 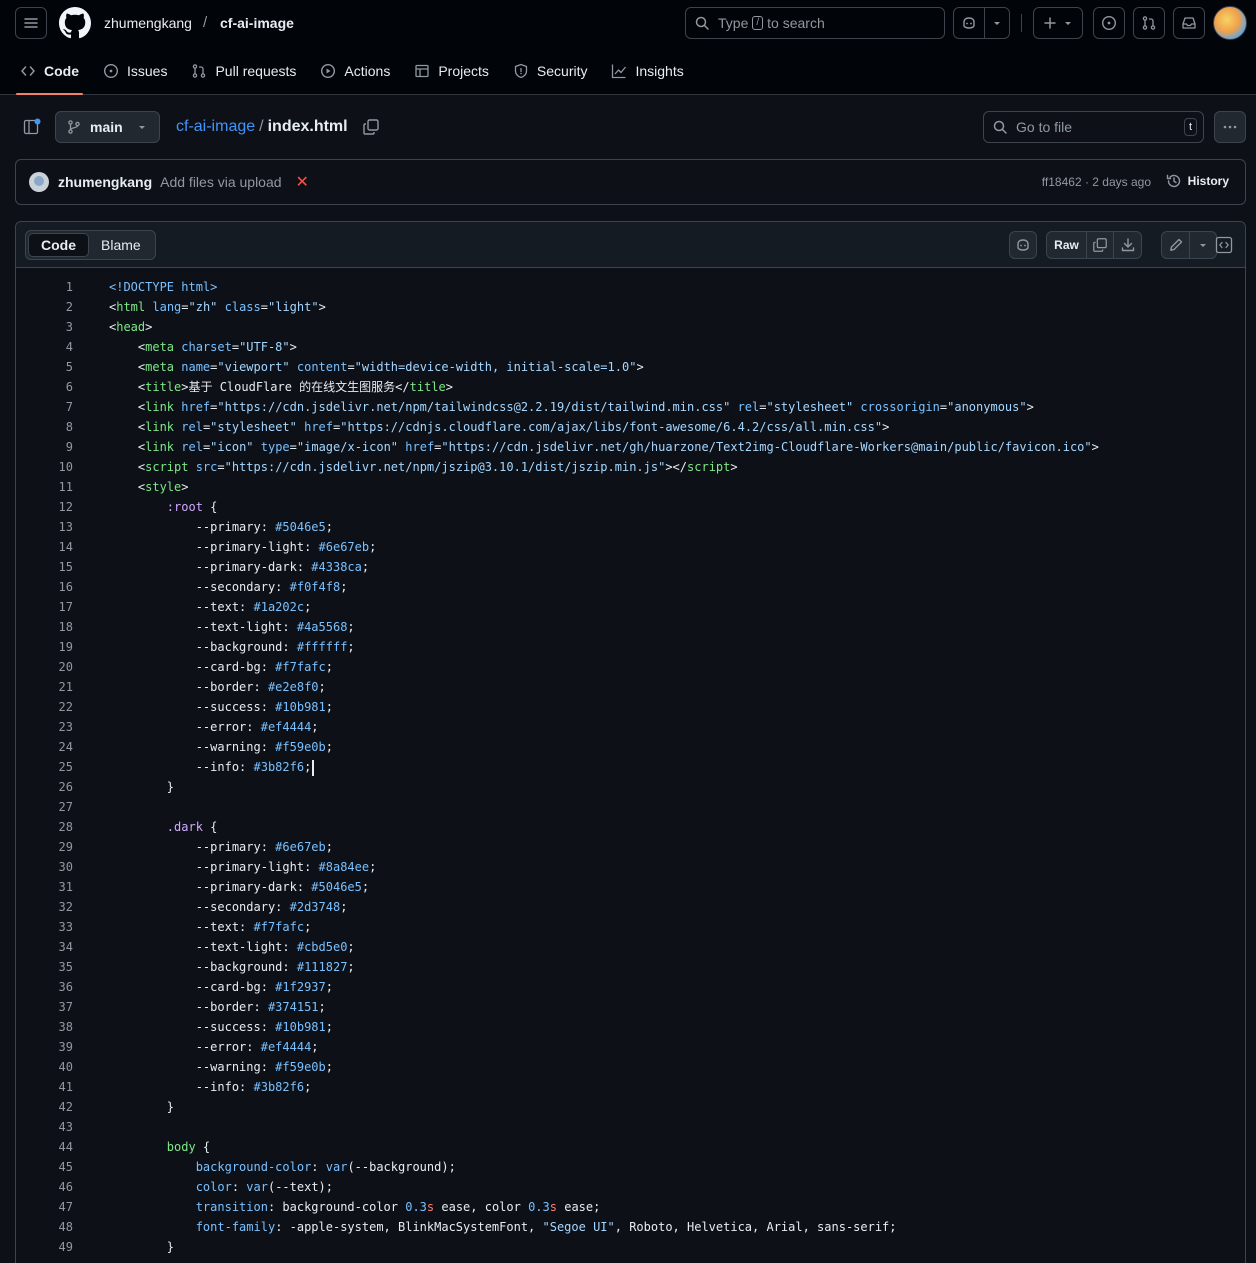 What do you see at coordinates (44, 787) in the screenshot?
I see `line-number: 26` at bounding box center [44, 787].